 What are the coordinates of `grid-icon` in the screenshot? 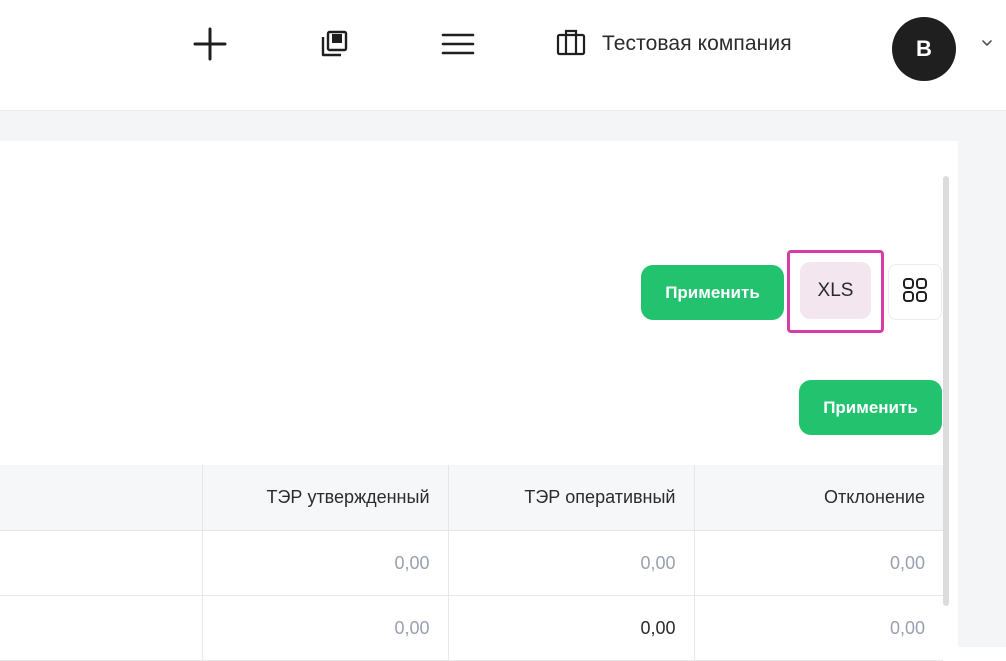 It's located at (915, 292).